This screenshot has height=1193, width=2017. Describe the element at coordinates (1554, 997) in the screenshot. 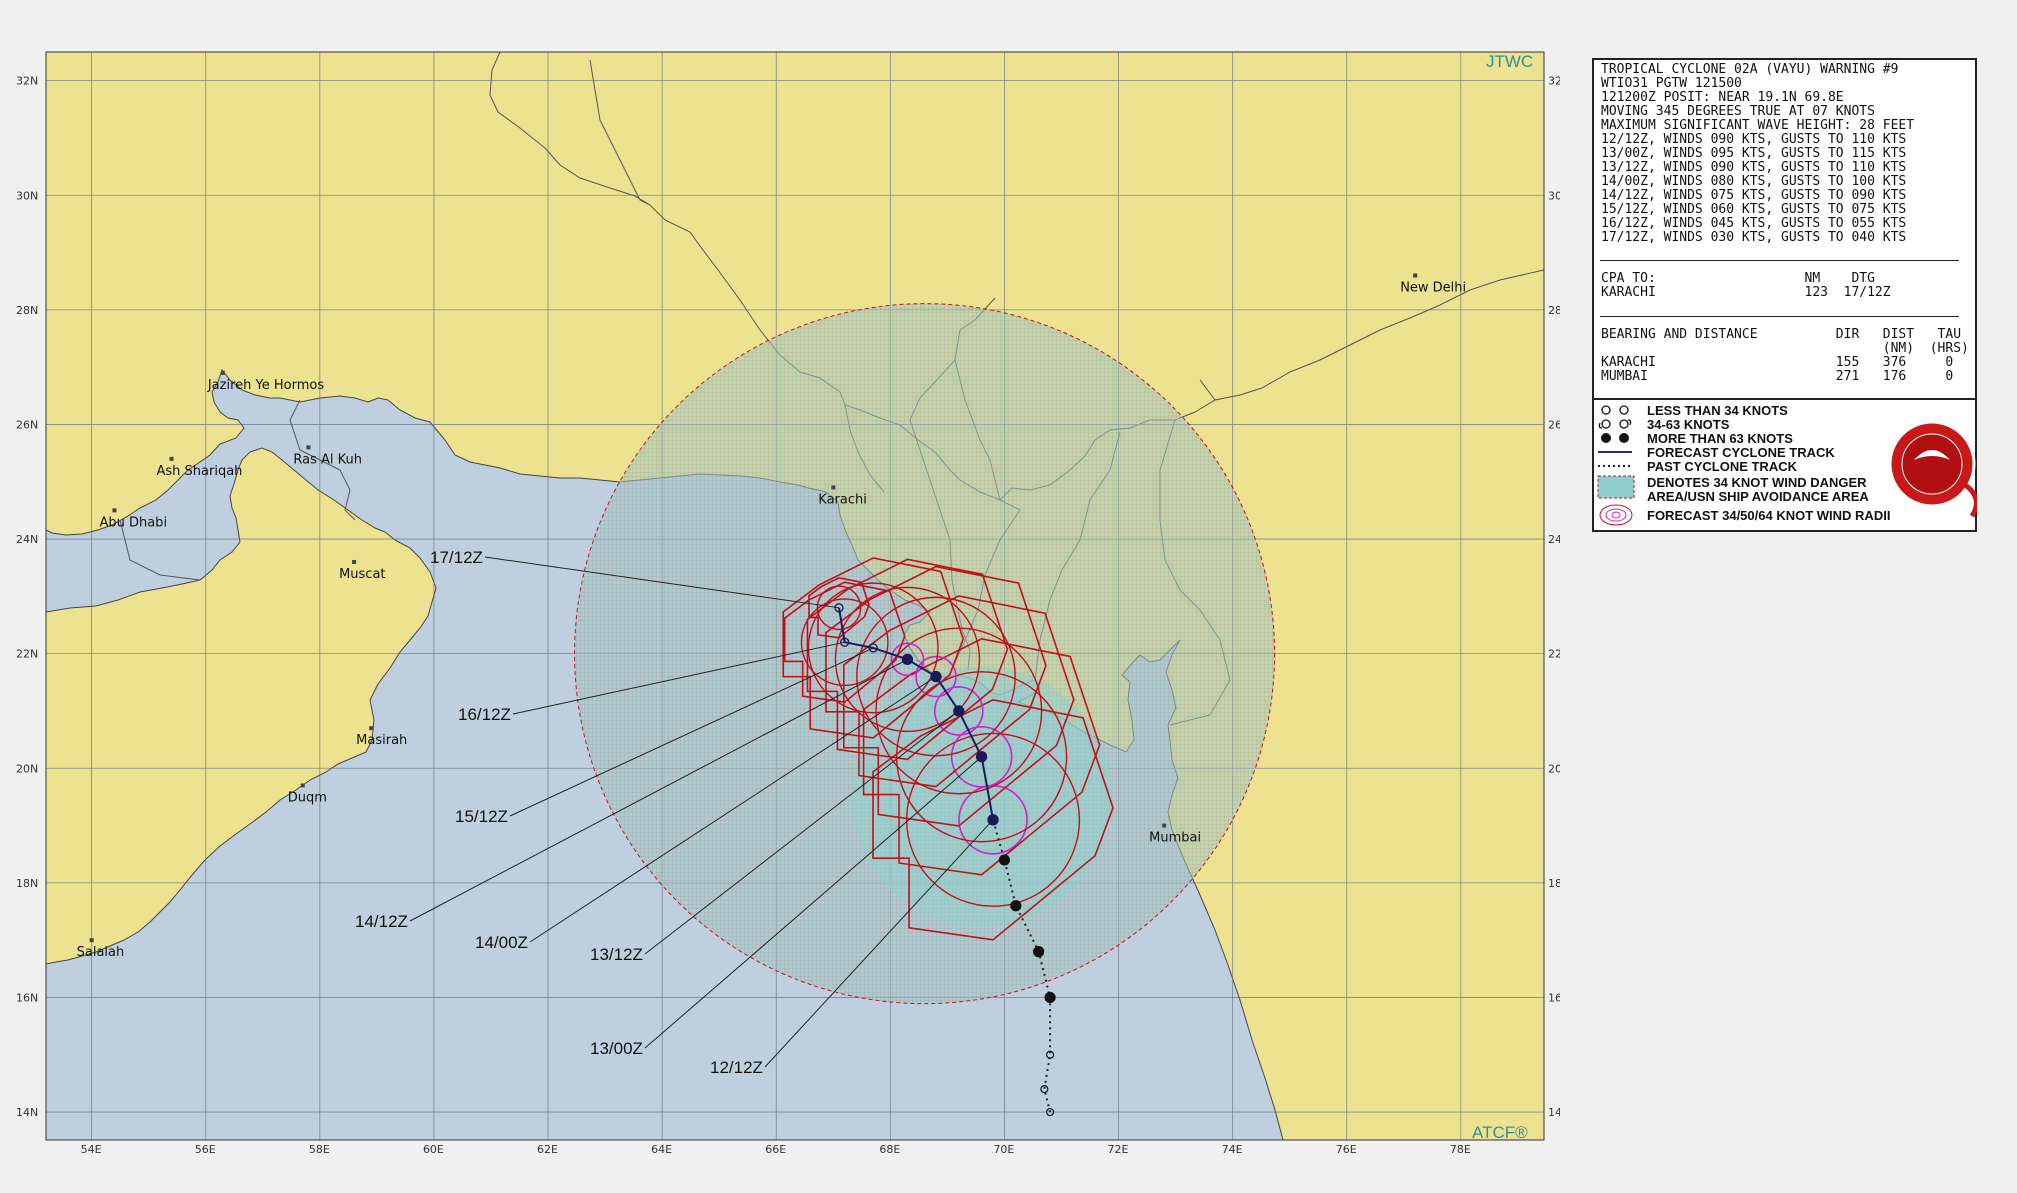

I see `lat-tick-label-right: 16N` at that location.